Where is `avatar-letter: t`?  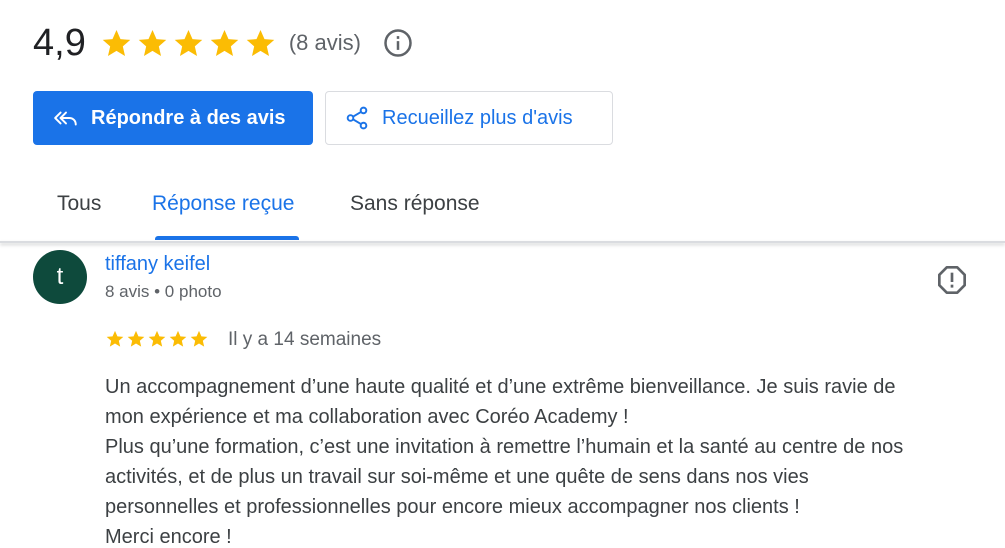 avatar-letter: t is located at coordinates (60, 276).